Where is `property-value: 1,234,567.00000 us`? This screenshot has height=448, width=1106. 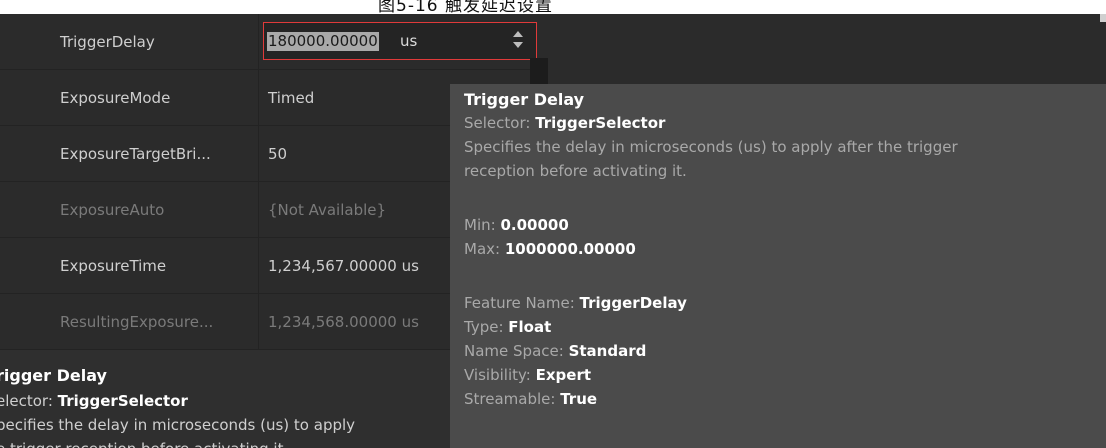 property-value: 1,234,567.00000 us is located at coordinates (343, 266).